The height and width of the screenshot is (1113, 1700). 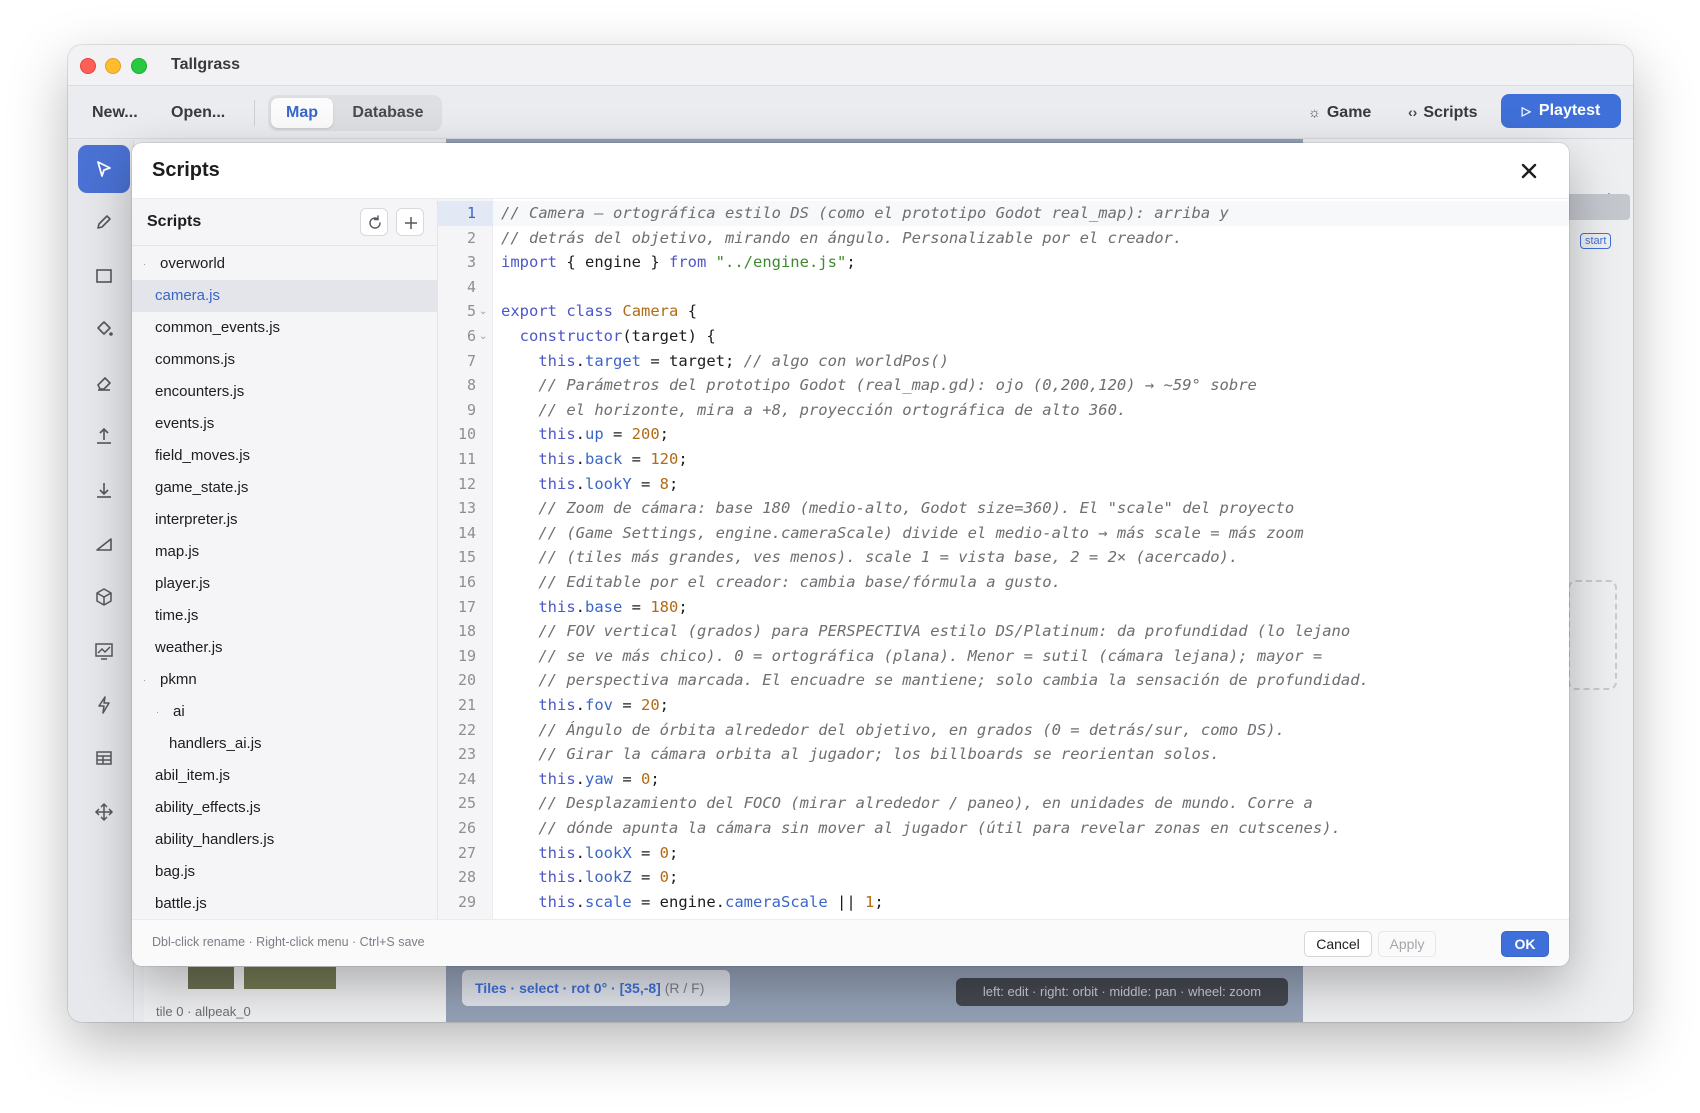 I want to click on line-number: 1, so click(x=471, y=213).